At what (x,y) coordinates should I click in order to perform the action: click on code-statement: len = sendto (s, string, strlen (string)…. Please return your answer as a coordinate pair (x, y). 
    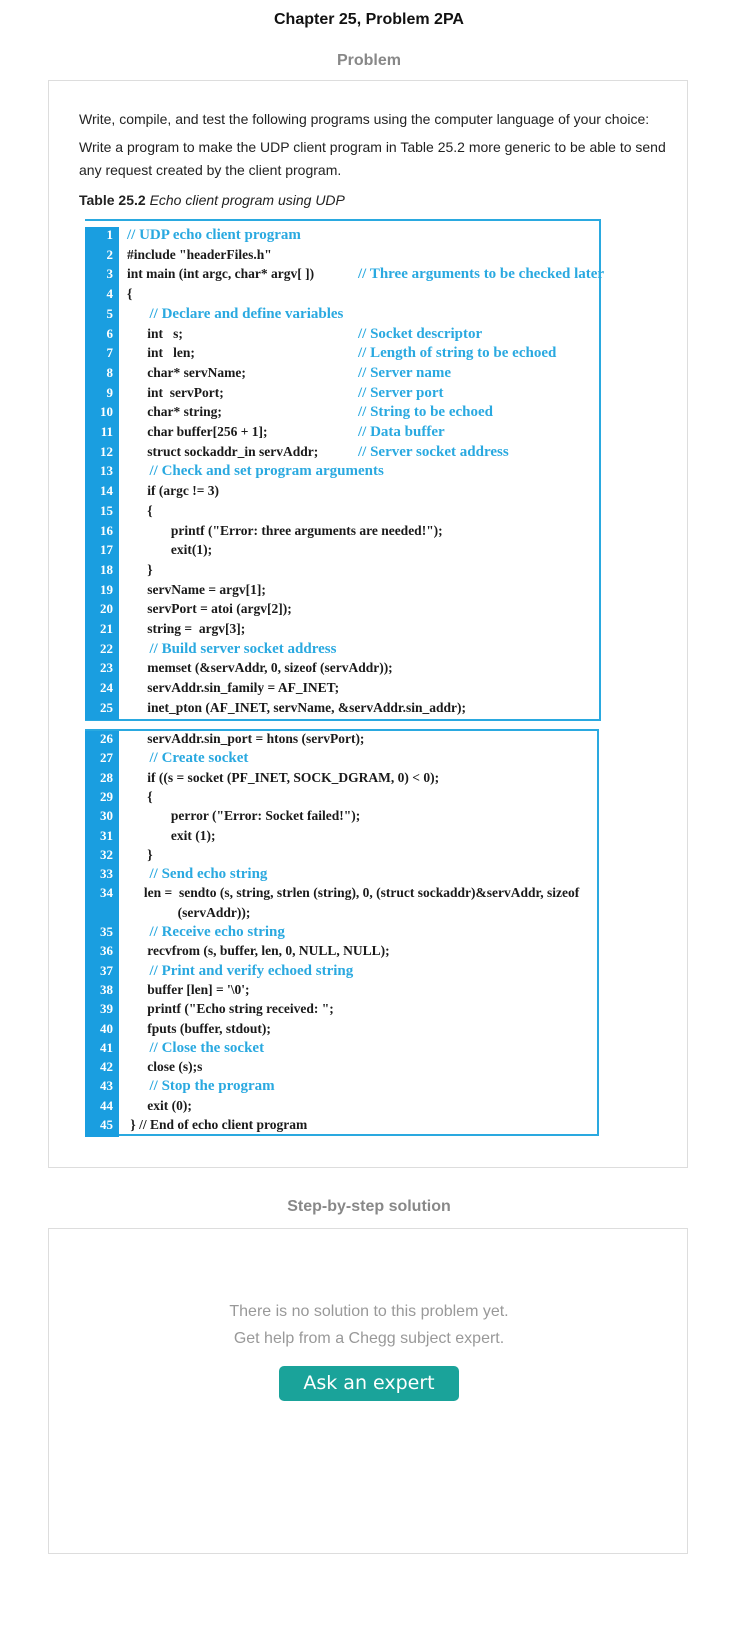
    Looking at the image, I should click on (353, 893).